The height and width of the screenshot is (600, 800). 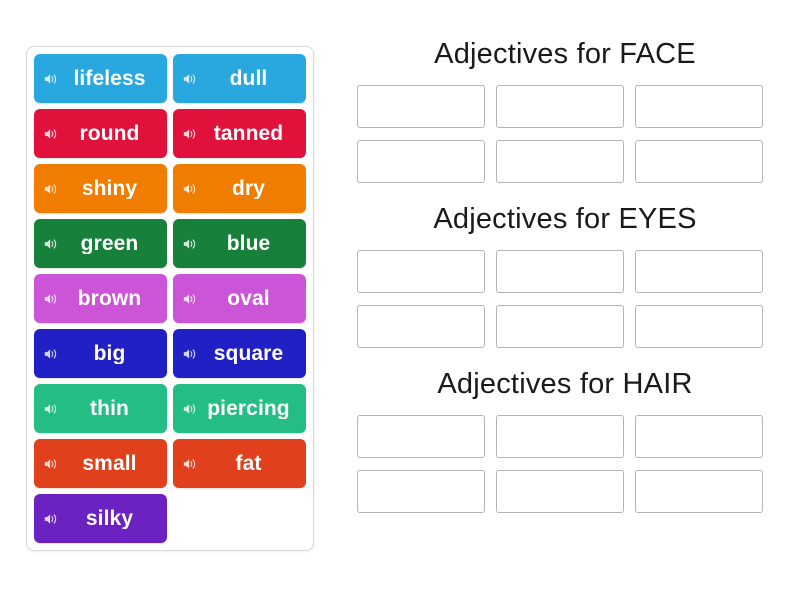 What do you see at coordinates (109, 463) in the screenshot?
I see `word-tile-label: small` at bounding box center [109, 463].